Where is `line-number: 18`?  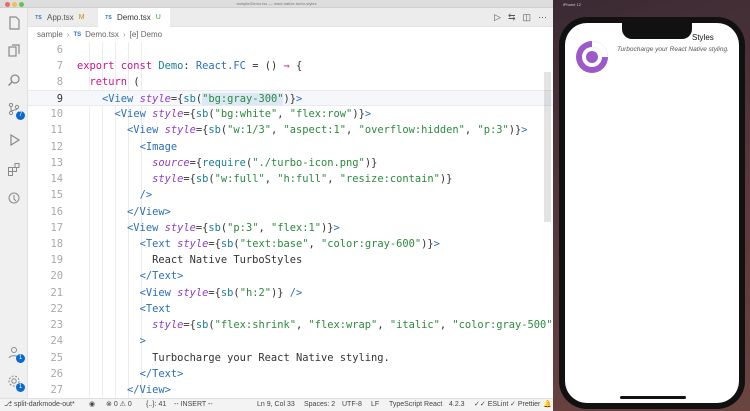 line-number: 18 is located at coordinates (56, 244).